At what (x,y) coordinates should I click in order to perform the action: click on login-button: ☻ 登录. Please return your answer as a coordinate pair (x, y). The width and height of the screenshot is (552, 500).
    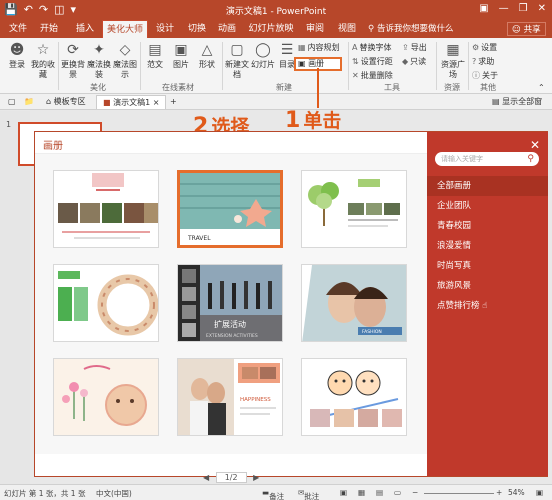
    Looking at the image, I should click on (17, 56).